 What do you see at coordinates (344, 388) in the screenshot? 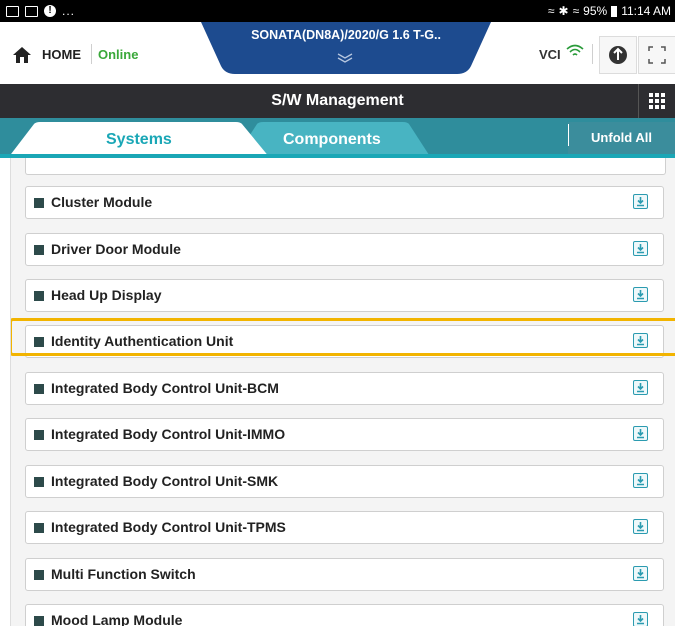
I see `list-item: Integrated Body Control Unit-BCM` at bounding box center [344, 388].